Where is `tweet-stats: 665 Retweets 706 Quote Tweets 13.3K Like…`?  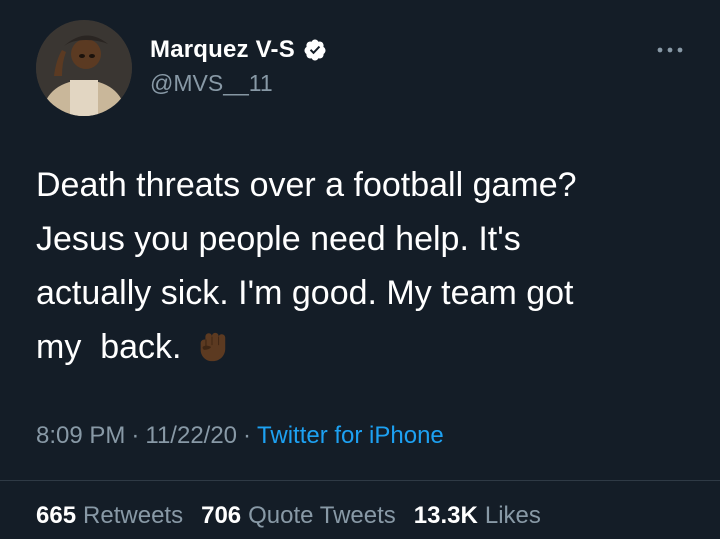
tweet-stats: 665 Retweets 706 Quote Tweets 13.3K Like… is located at coordinates (288, 516).